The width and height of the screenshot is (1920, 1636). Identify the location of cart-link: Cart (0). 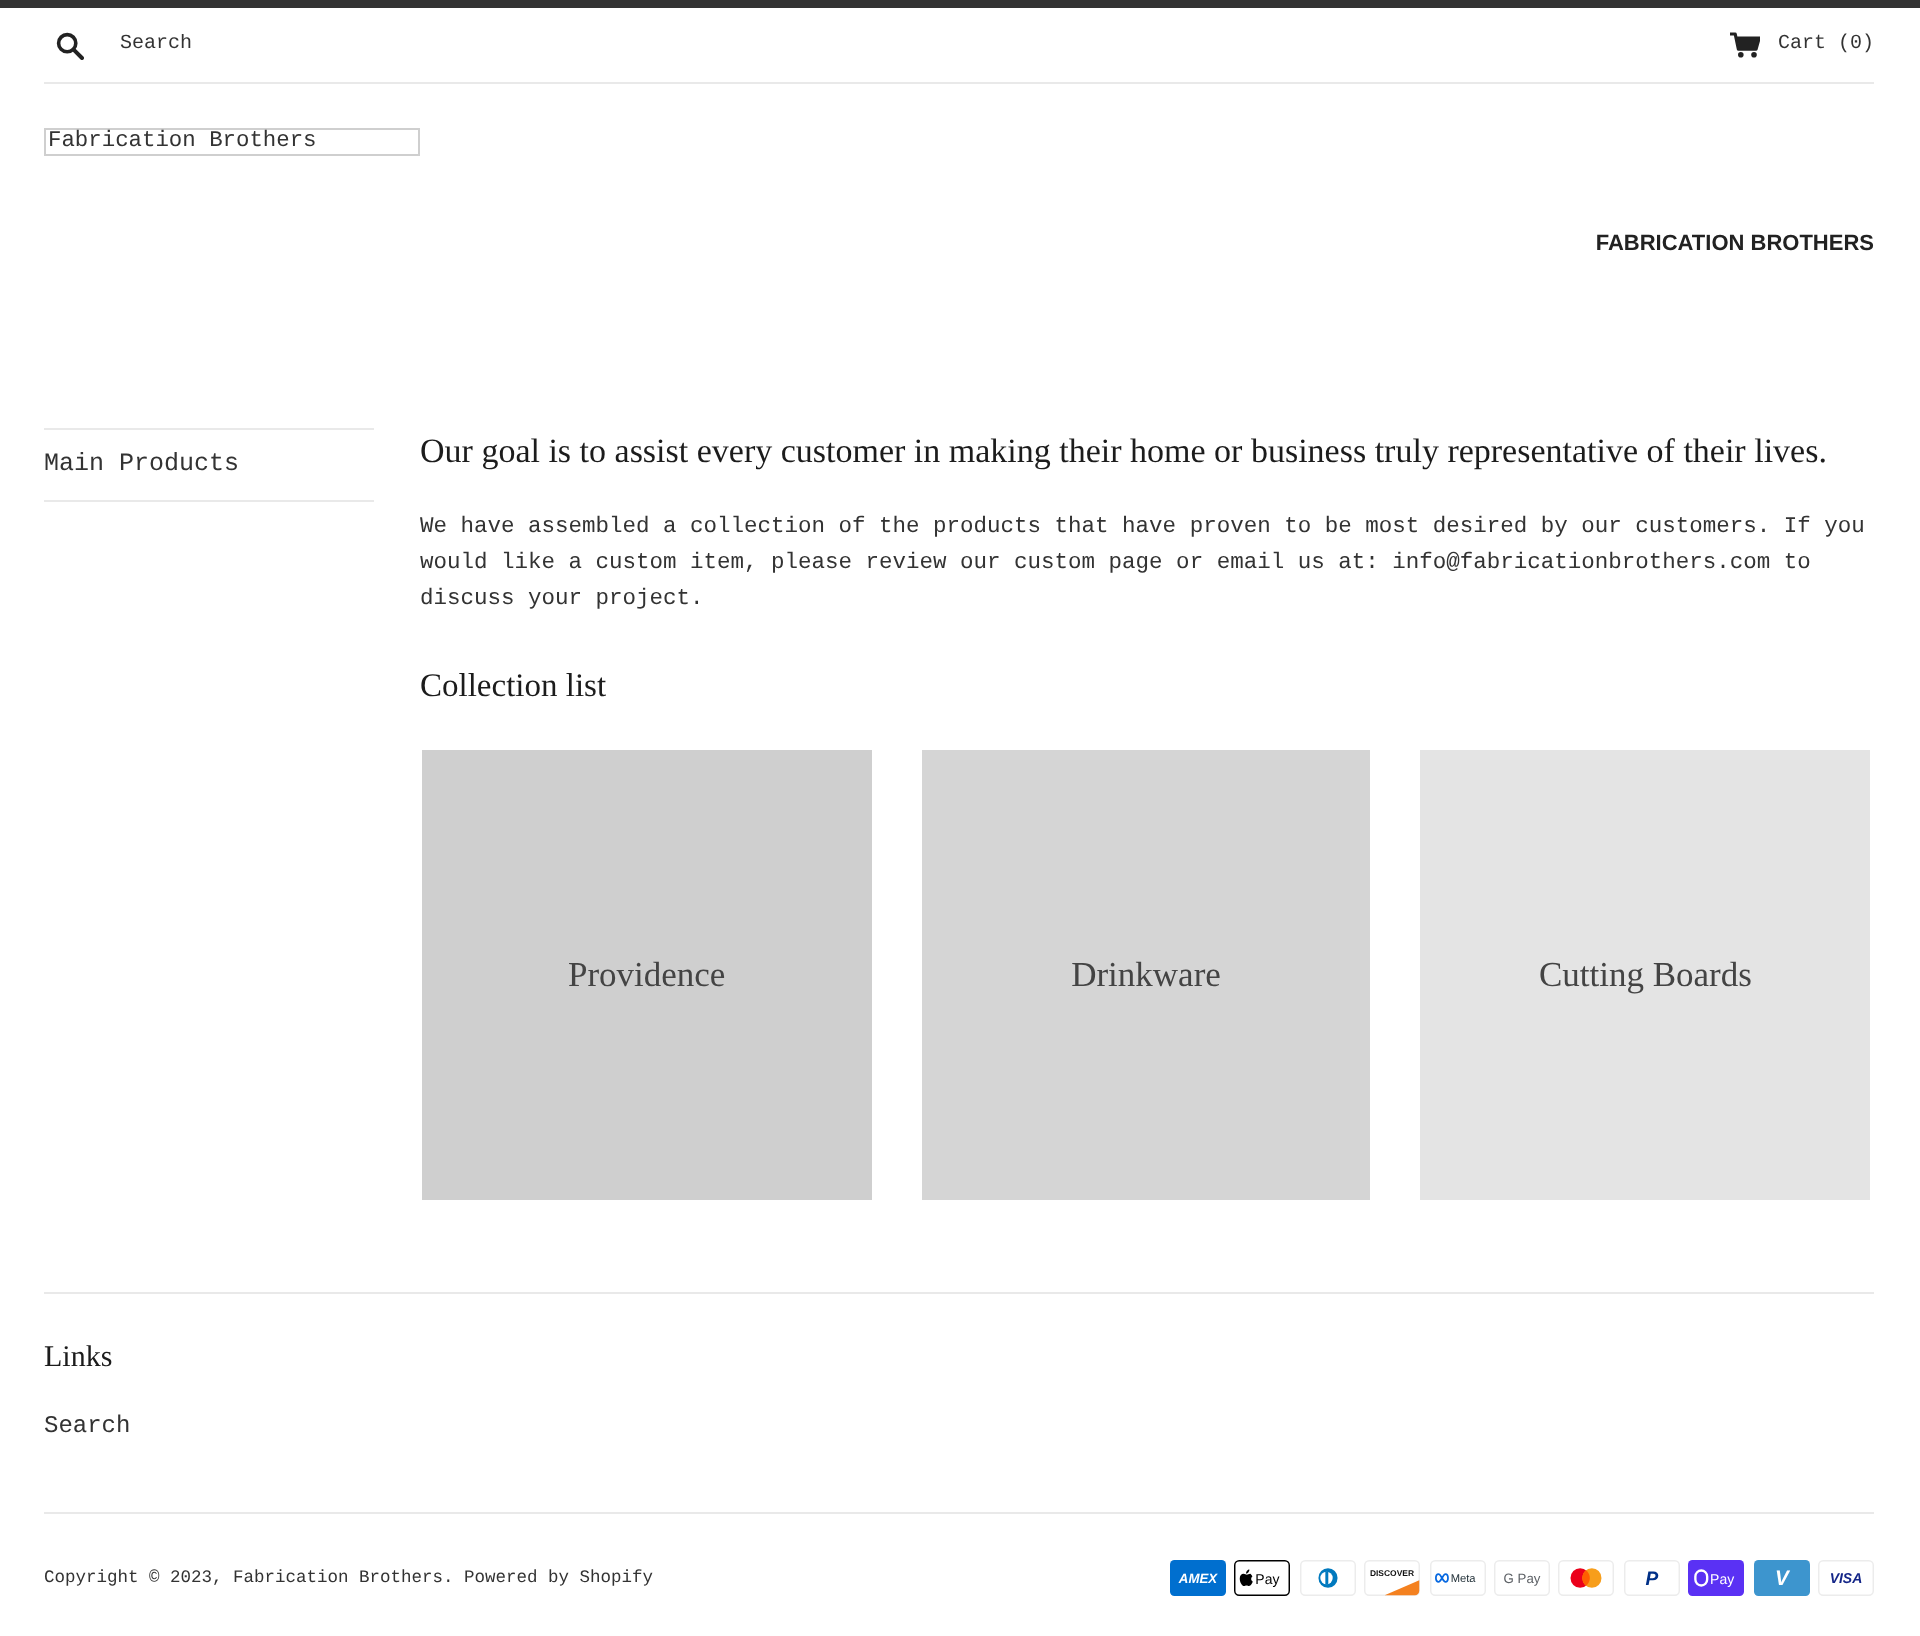
(1801, 45).